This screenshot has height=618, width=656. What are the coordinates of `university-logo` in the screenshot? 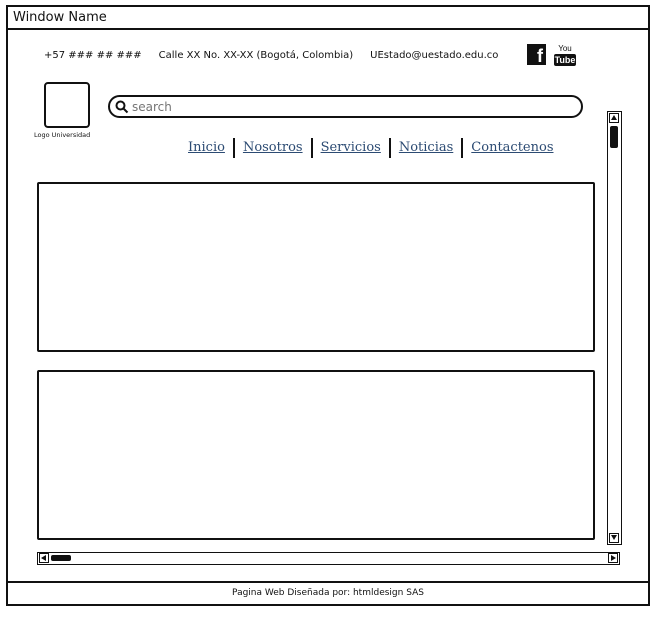 It's located at (67, 105).